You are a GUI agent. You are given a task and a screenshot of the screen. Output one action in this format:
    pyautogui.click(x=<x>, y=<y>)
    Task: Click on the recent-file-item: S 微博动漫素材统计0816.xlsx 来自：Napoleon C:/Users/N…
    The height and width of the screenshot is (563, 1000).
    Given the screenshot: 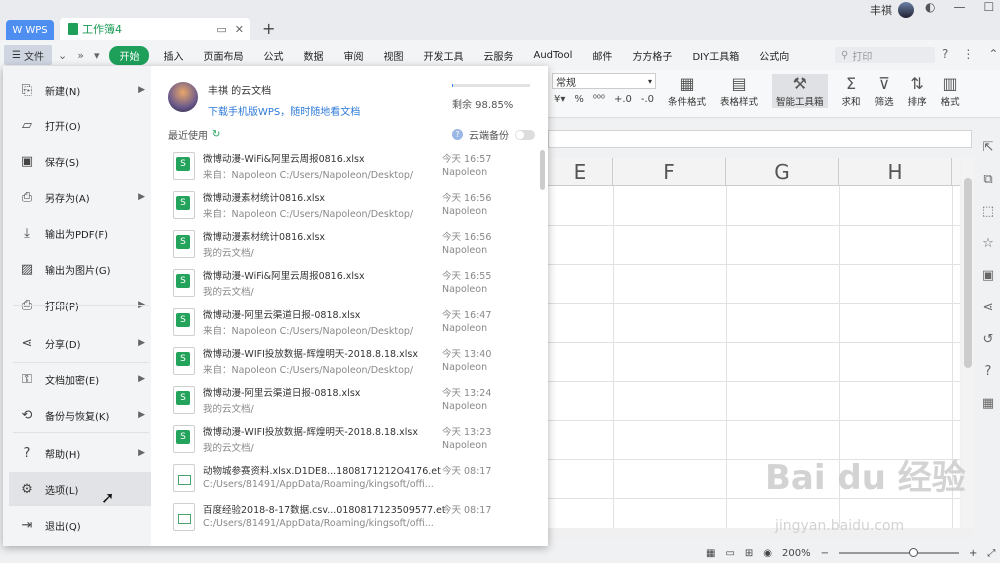 What is the action you would take?
    pyautogui.click(x=354, y=206)
    